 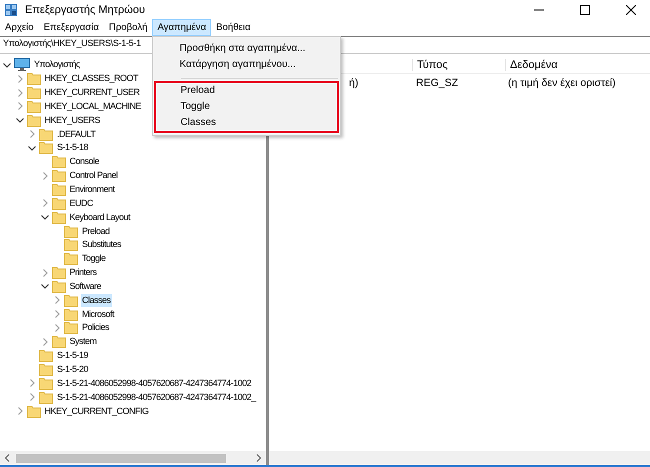 What do you see at coordinates (98, 314) in the screenshot?
I see `tree-item: Microsoft` at bounding box center [98, 314].